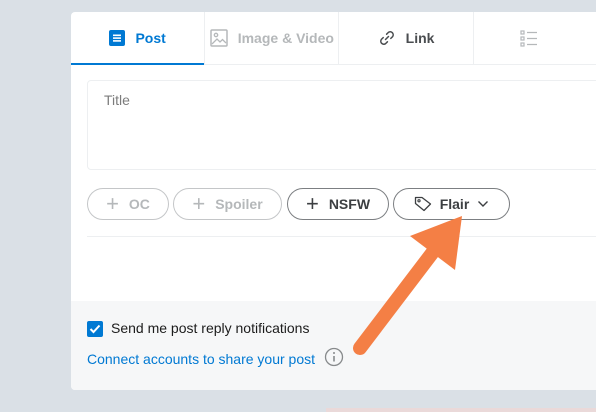  I want to click on spoiler-tag-button: + Spoiler, so click(227, 204).